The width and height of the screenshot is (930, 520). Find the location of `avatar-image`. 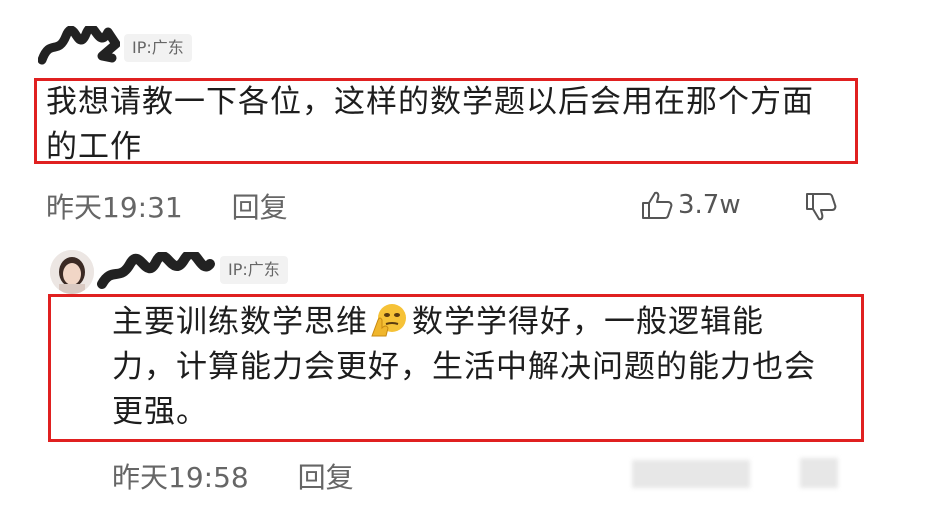

avatar-image is located at coordinates (72, 272).